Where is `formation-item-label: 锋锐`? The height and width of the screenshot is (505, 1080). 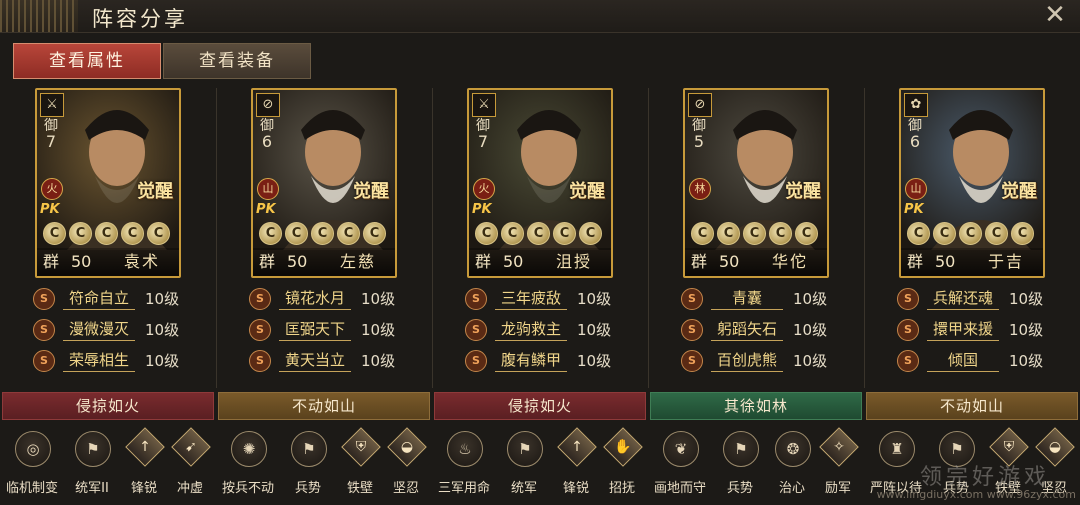 formation-item-label: 锋锐 is located at coordinates (575, 488).